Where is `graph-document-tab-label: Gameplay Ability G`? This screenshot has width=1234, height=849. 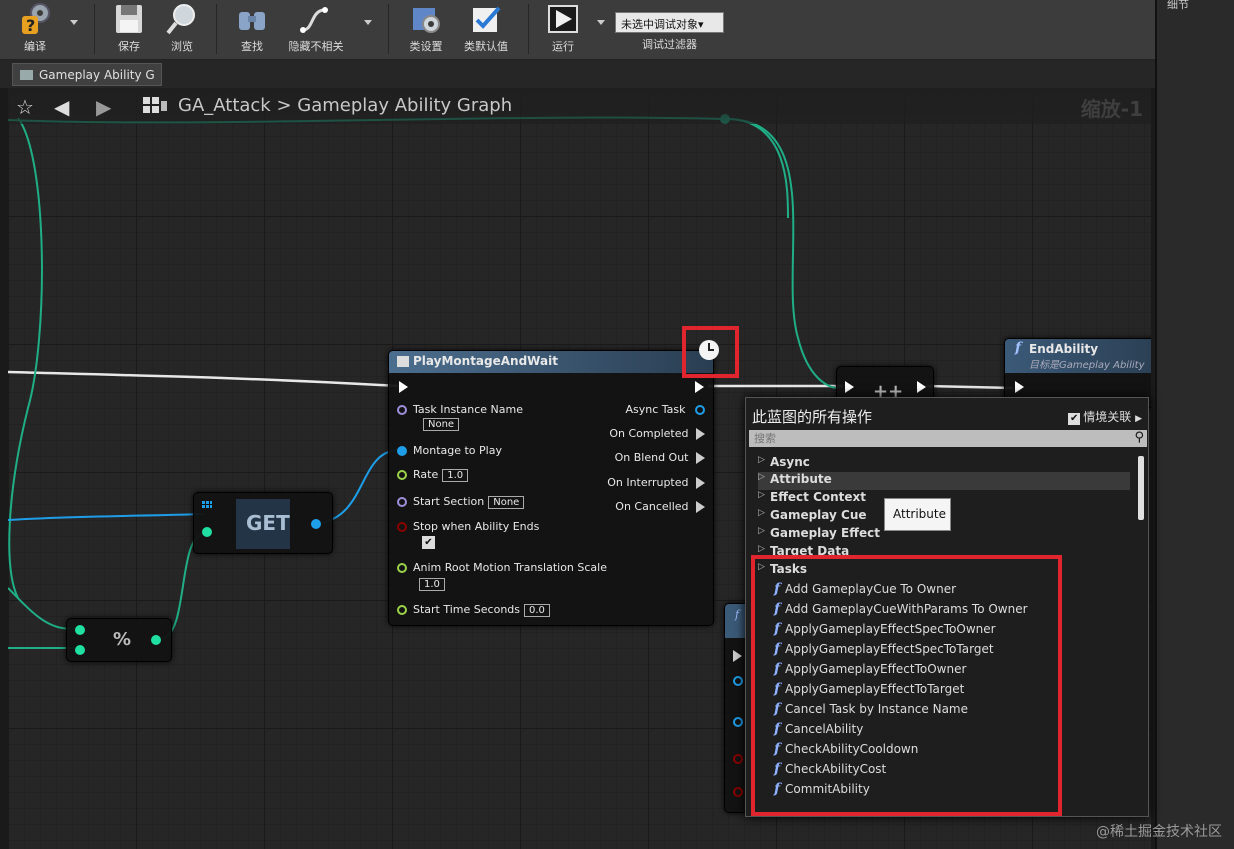 graph-document-tab-label: Gameplay Ability G is located at coordinates (97, 75).